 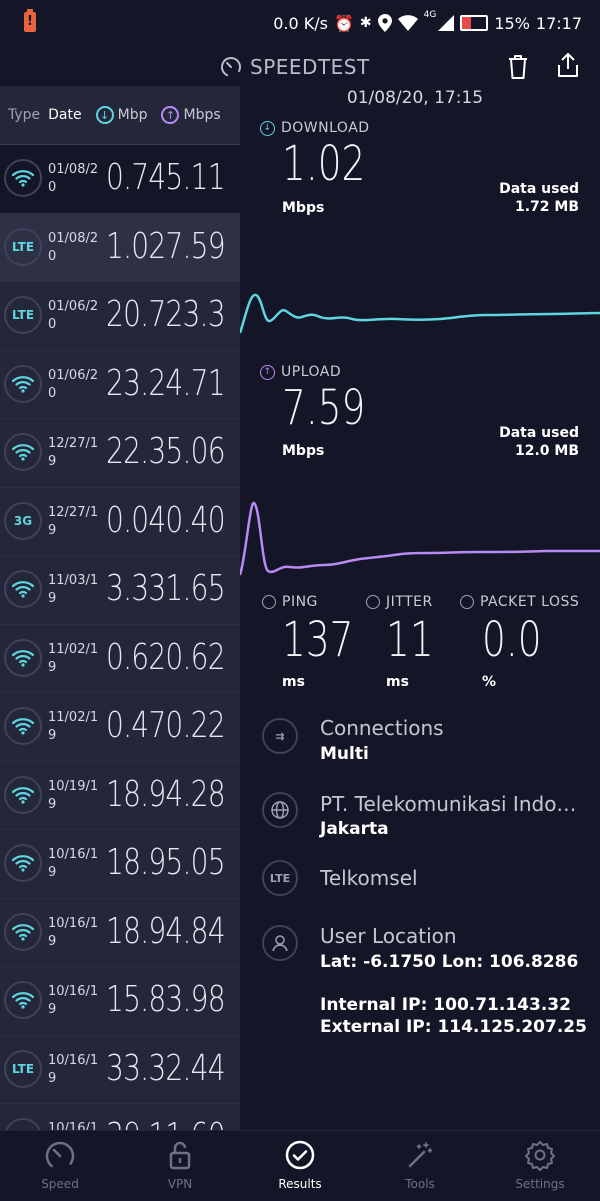 What do you see at coordinates (166, 1068) in the screenshot?
I see `history-row-speeds: 33.32.44` at bounding box center [166, 1068].